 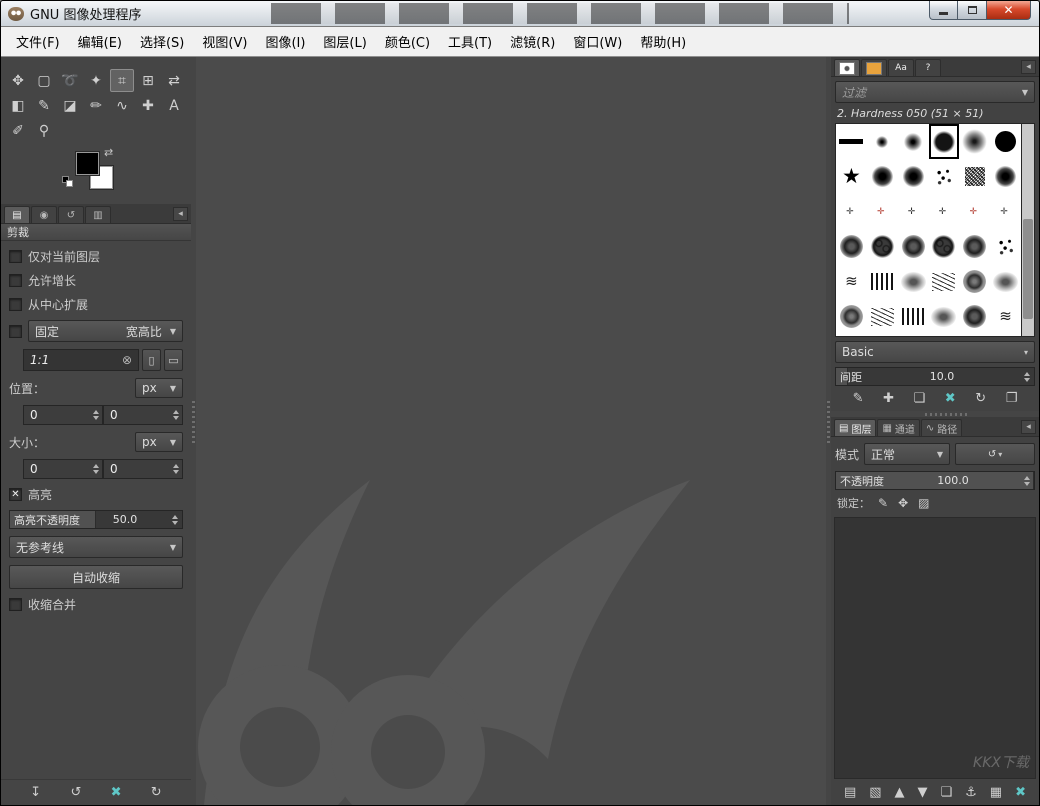 I want to click on ink-tool: ✎, so click(x=44, y=105).